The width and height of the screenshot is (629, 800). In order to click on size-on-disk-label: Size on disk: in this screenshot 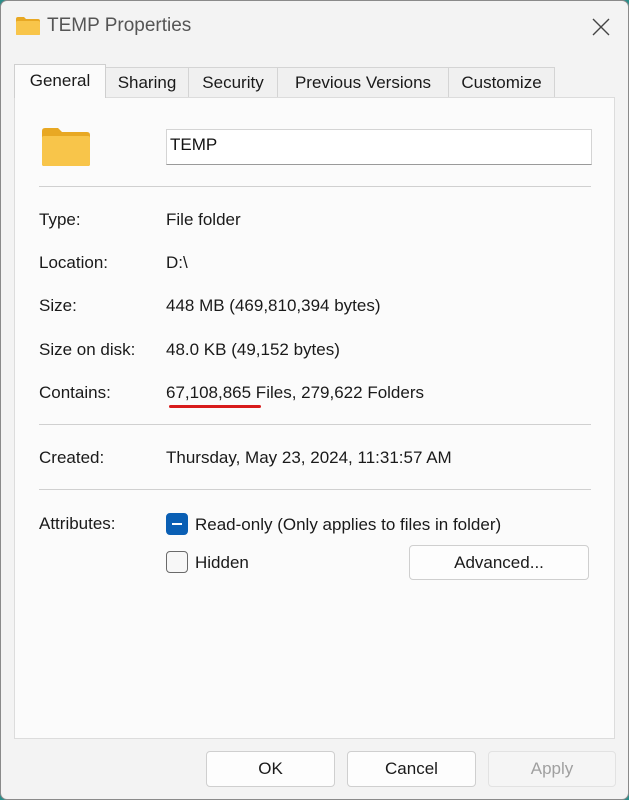, I will do `click(87, 349)`.